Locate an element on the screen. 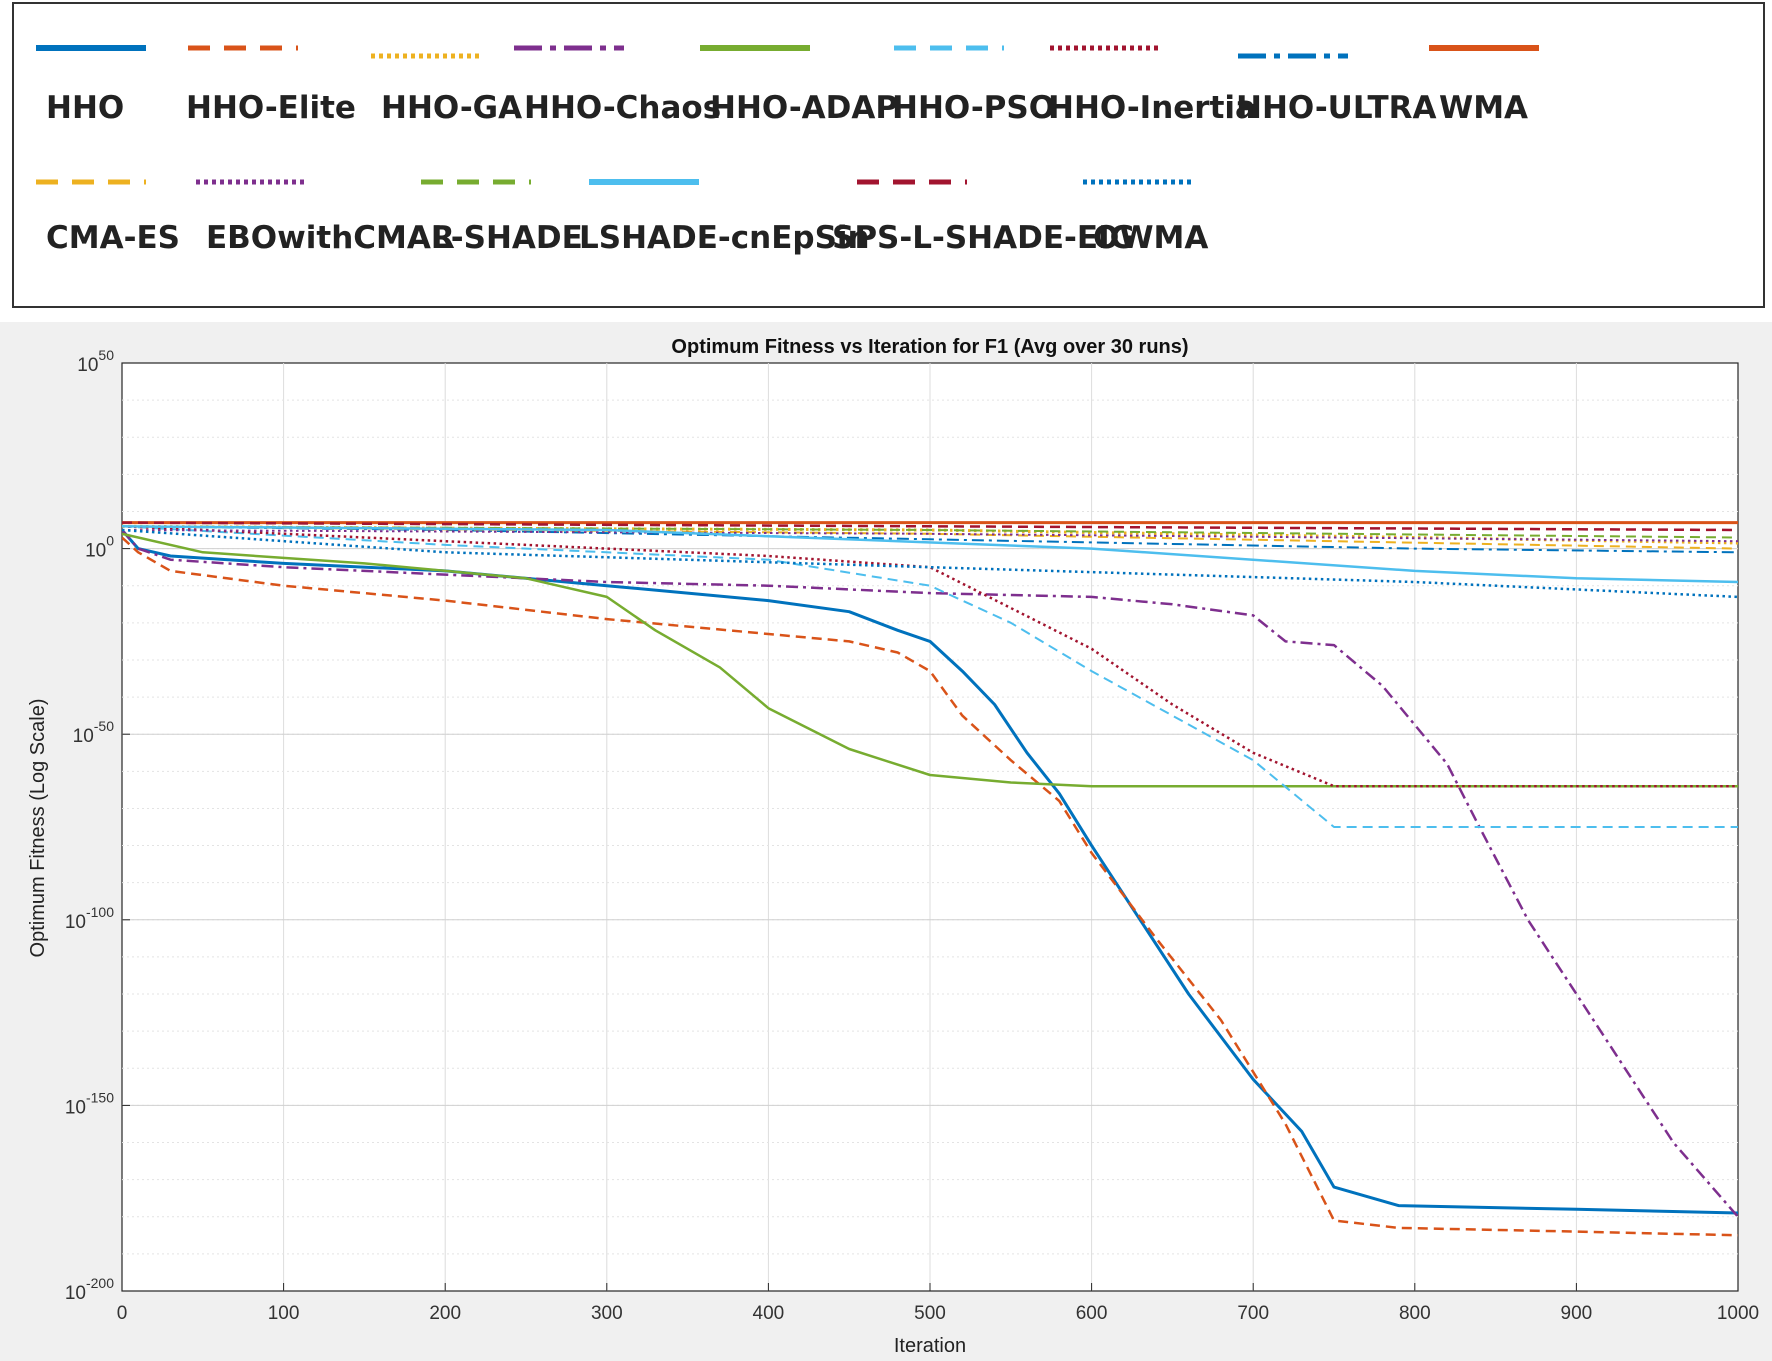  legend-label: EBOwithCMAR is located at coordinates (330, 238).